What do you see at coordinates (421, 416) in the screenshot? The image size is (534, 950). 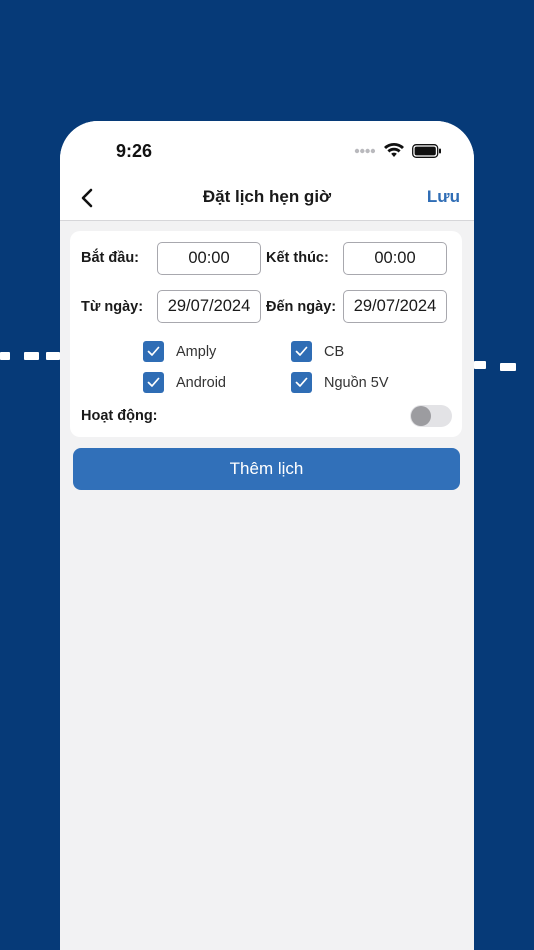 I see `toggle-knob` at bounding box center [421, 416].